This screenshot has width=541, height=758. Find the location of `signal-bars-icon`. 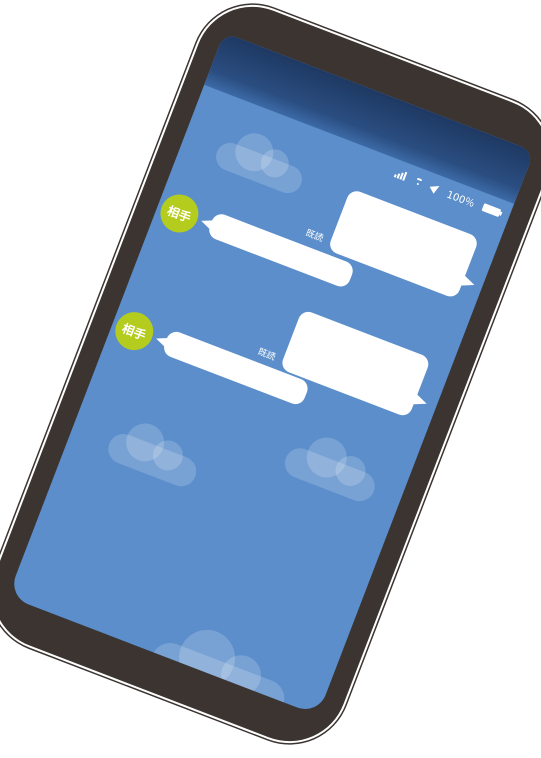

signal-bars-icon is located at coordinates (400, 174).